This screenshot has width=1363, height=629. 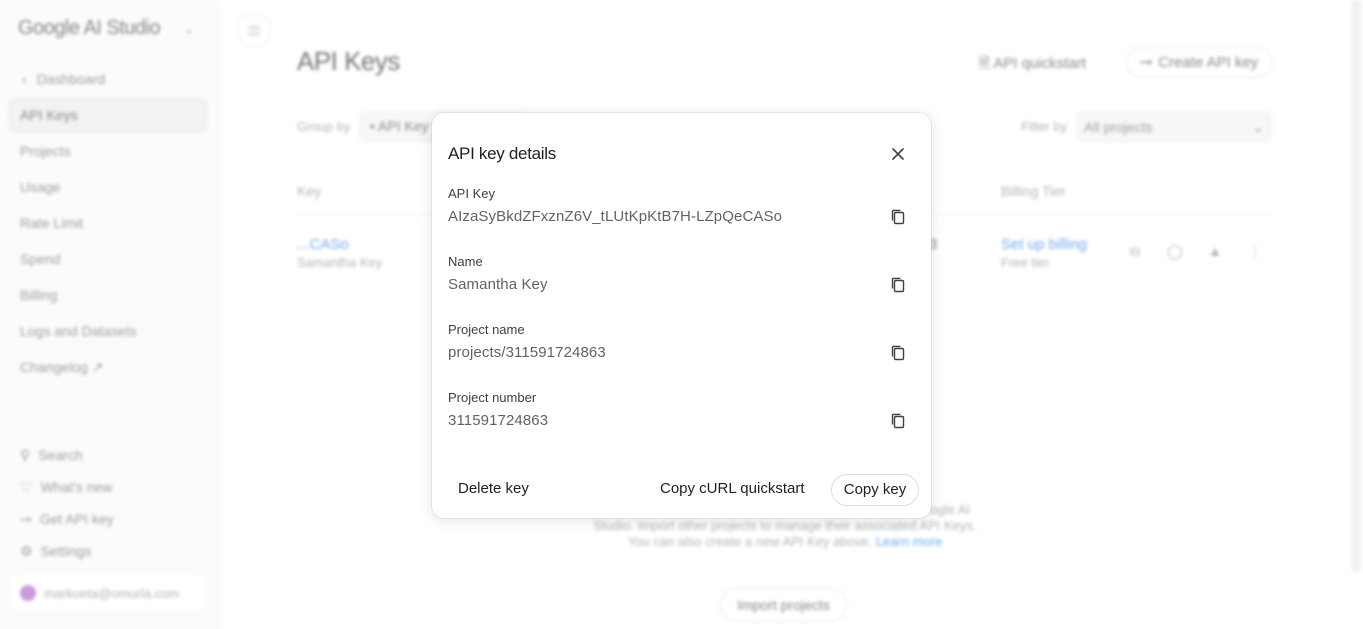 What do you see at coordinates (527, 352) in the screenshot?
I see `field-value-project-name: projects/311591724863` at bounding box center [527, 352].